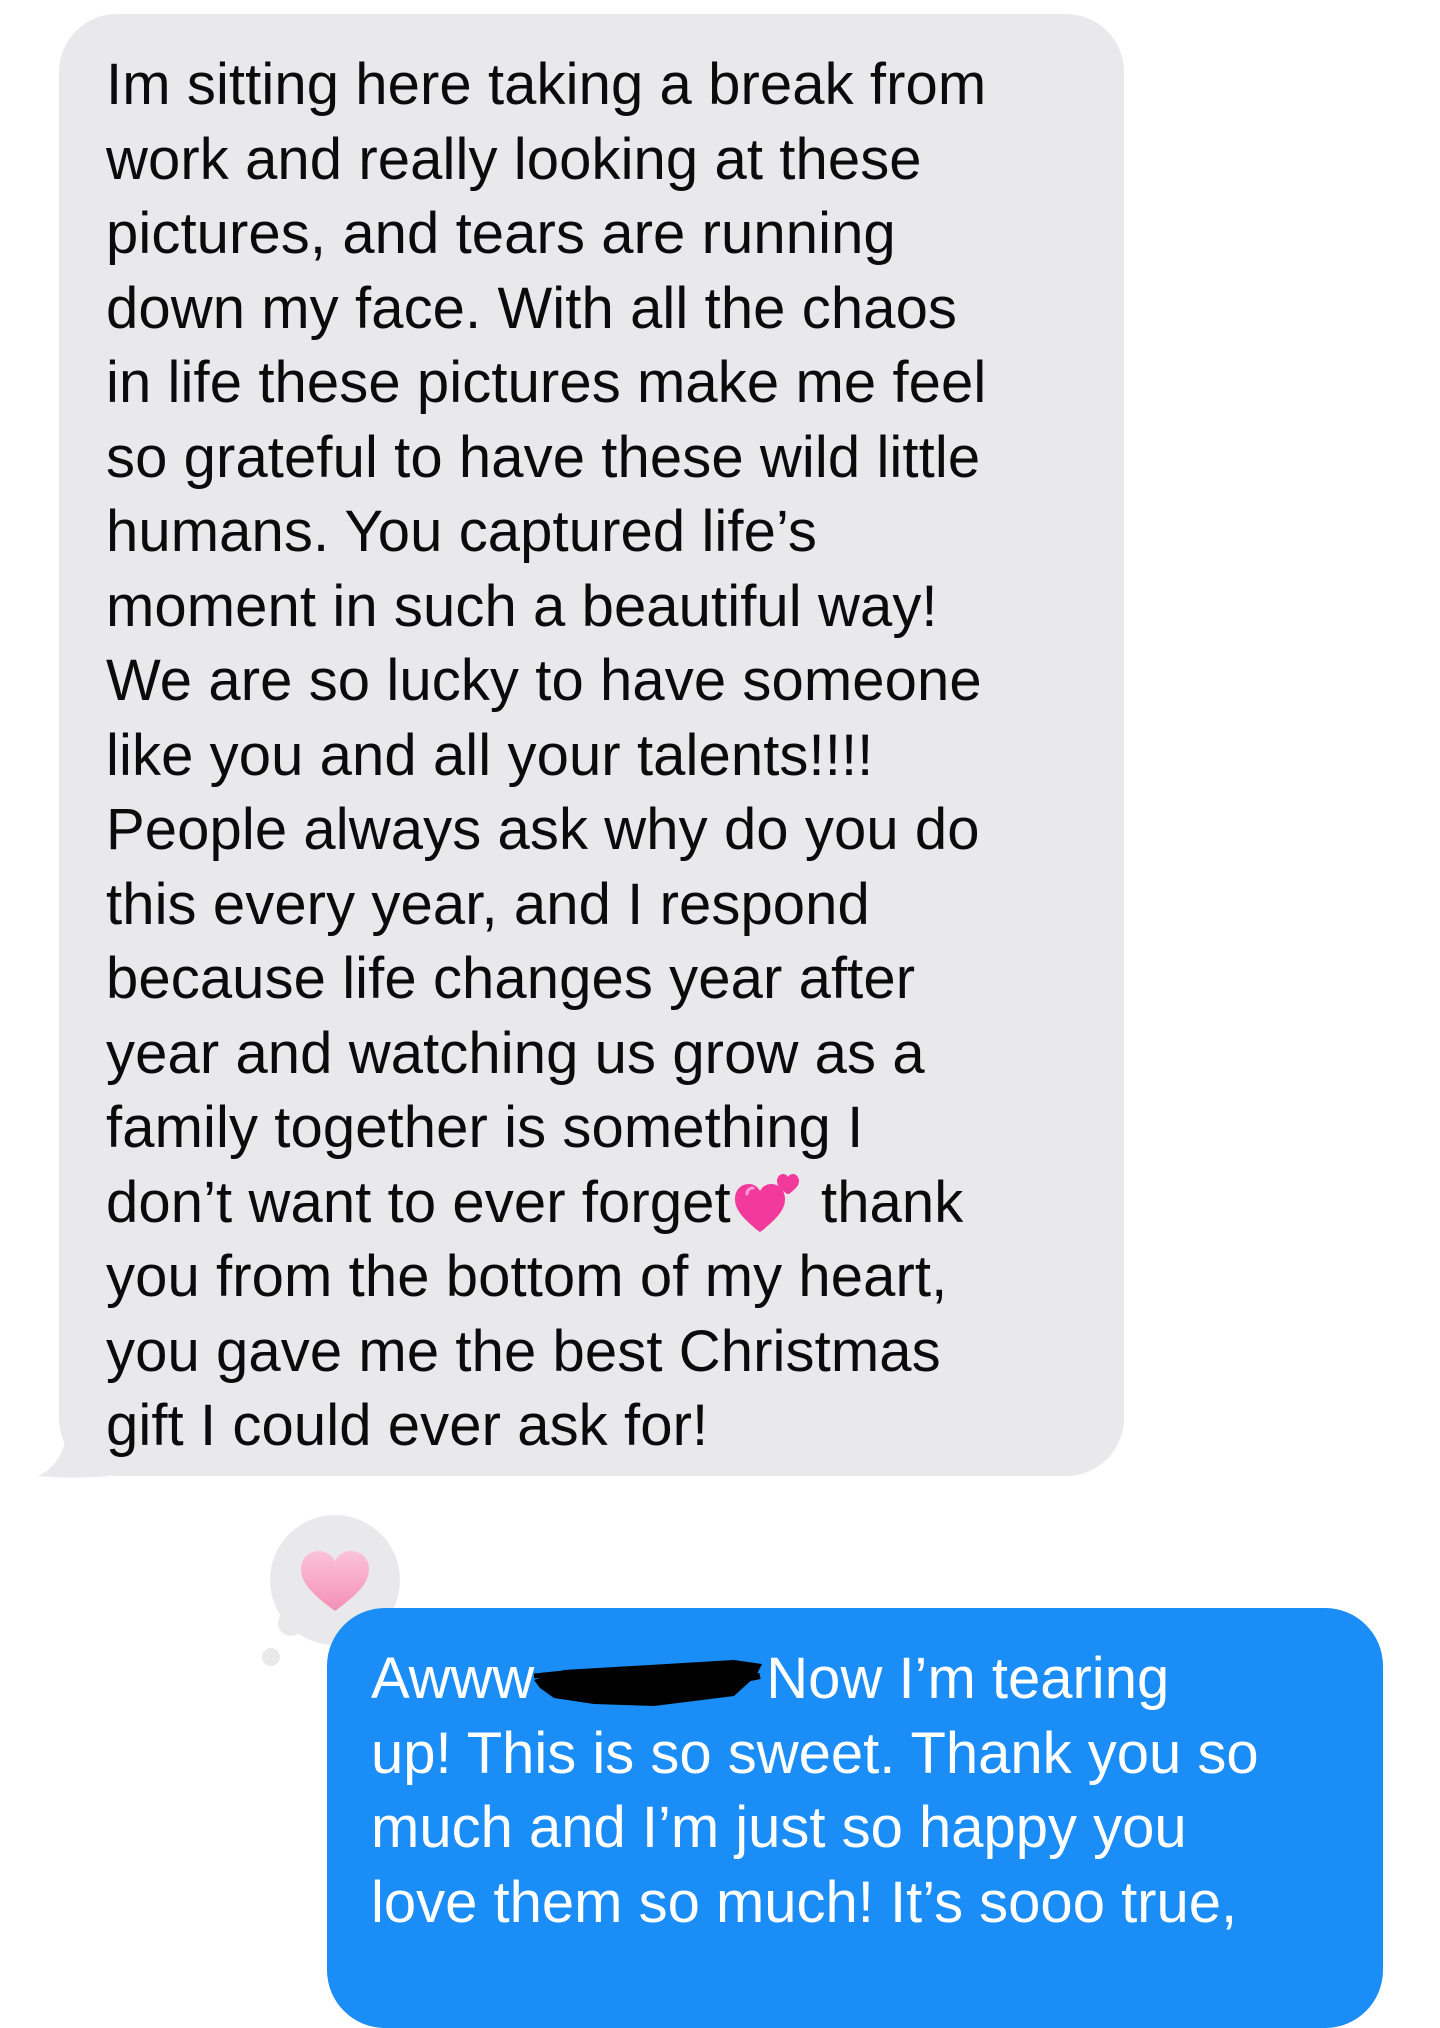 The height and width of the screenshot is (2028, 1440). What do you see at coordinates (767, 1202) in the screenshot?
I see `two-hearts-icon` at bounding box center [767, 1202].